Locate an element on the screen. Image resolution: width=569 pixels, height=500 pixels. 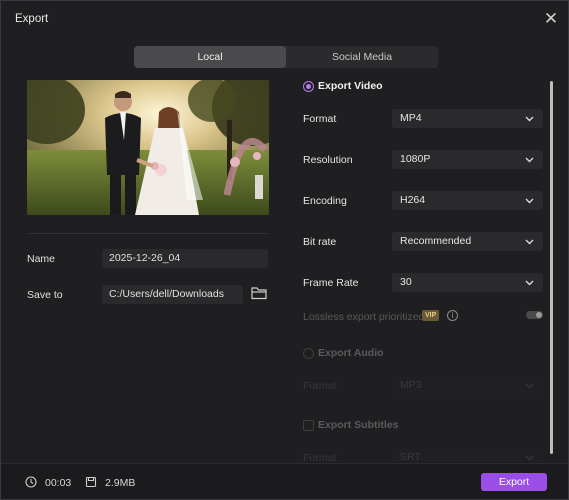
file-name-input: 2025-12-26_04 is located at coordinates (185, 258).